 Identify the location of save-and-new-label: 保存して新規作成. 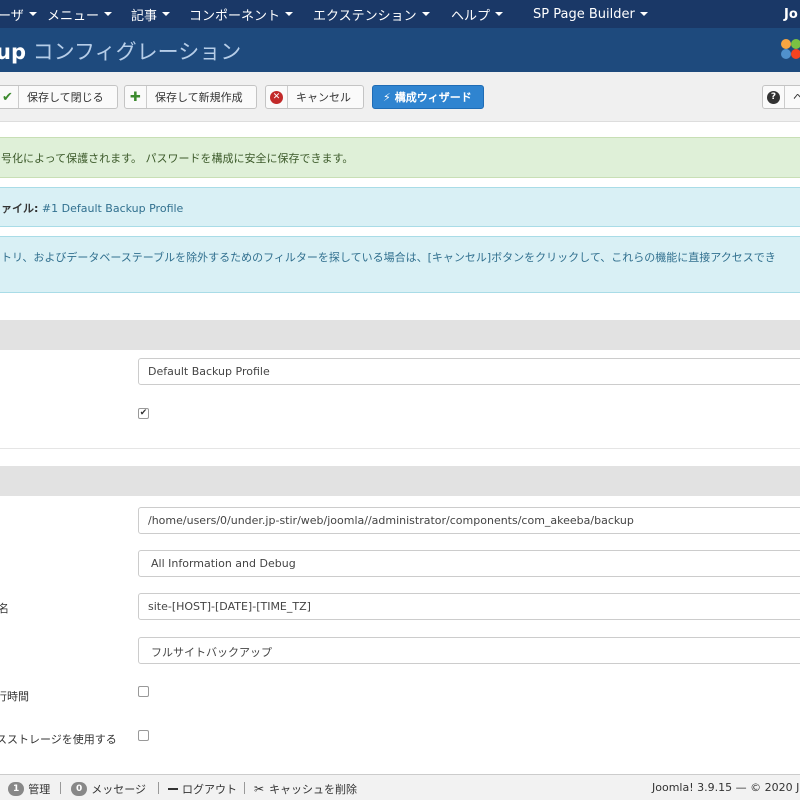
(199, 97).